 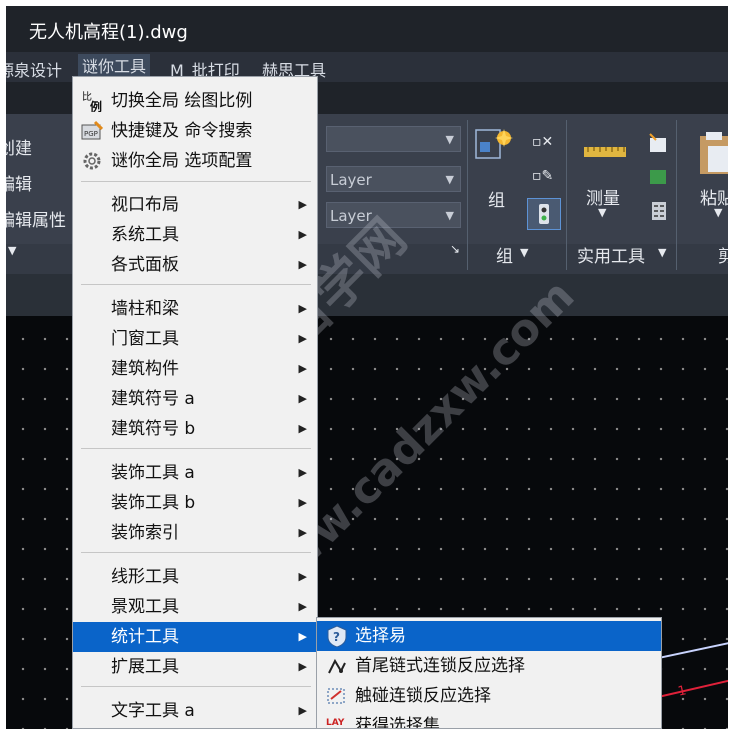 I want to click on layer-name: Layer, so click(x=351, y=180).